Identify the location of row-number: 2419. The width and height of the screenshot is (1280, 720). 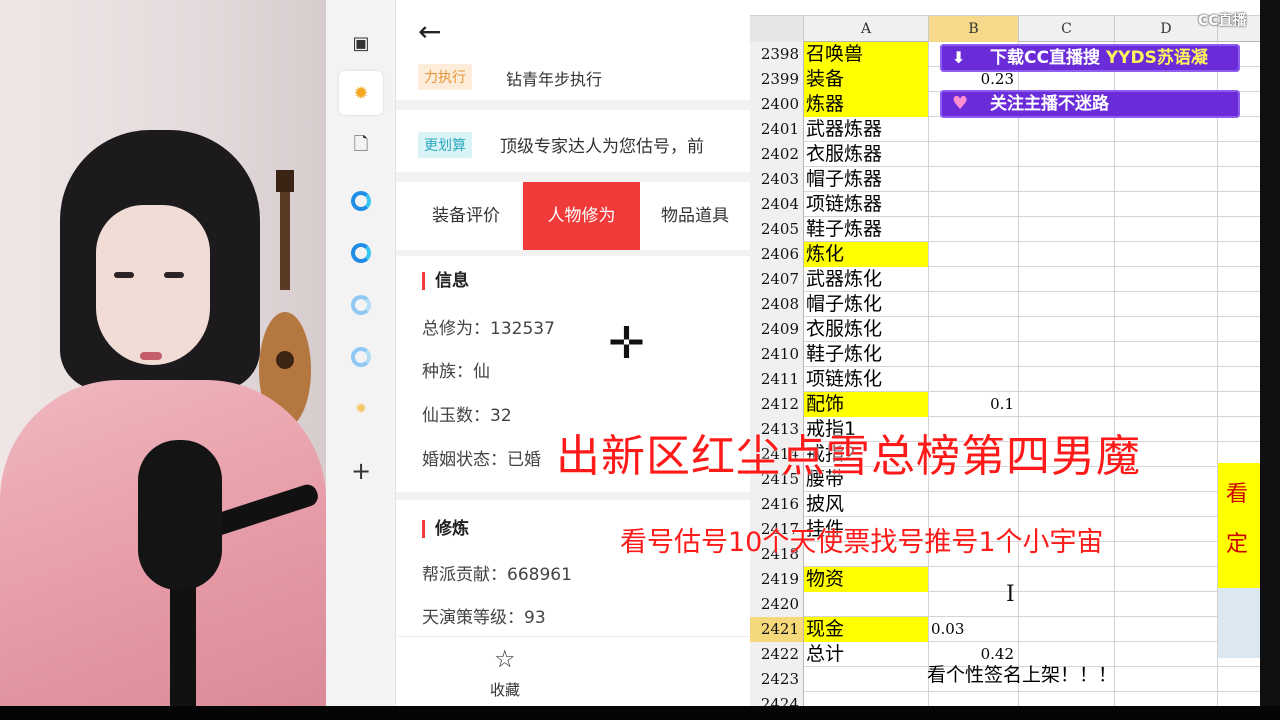
(777, 579).